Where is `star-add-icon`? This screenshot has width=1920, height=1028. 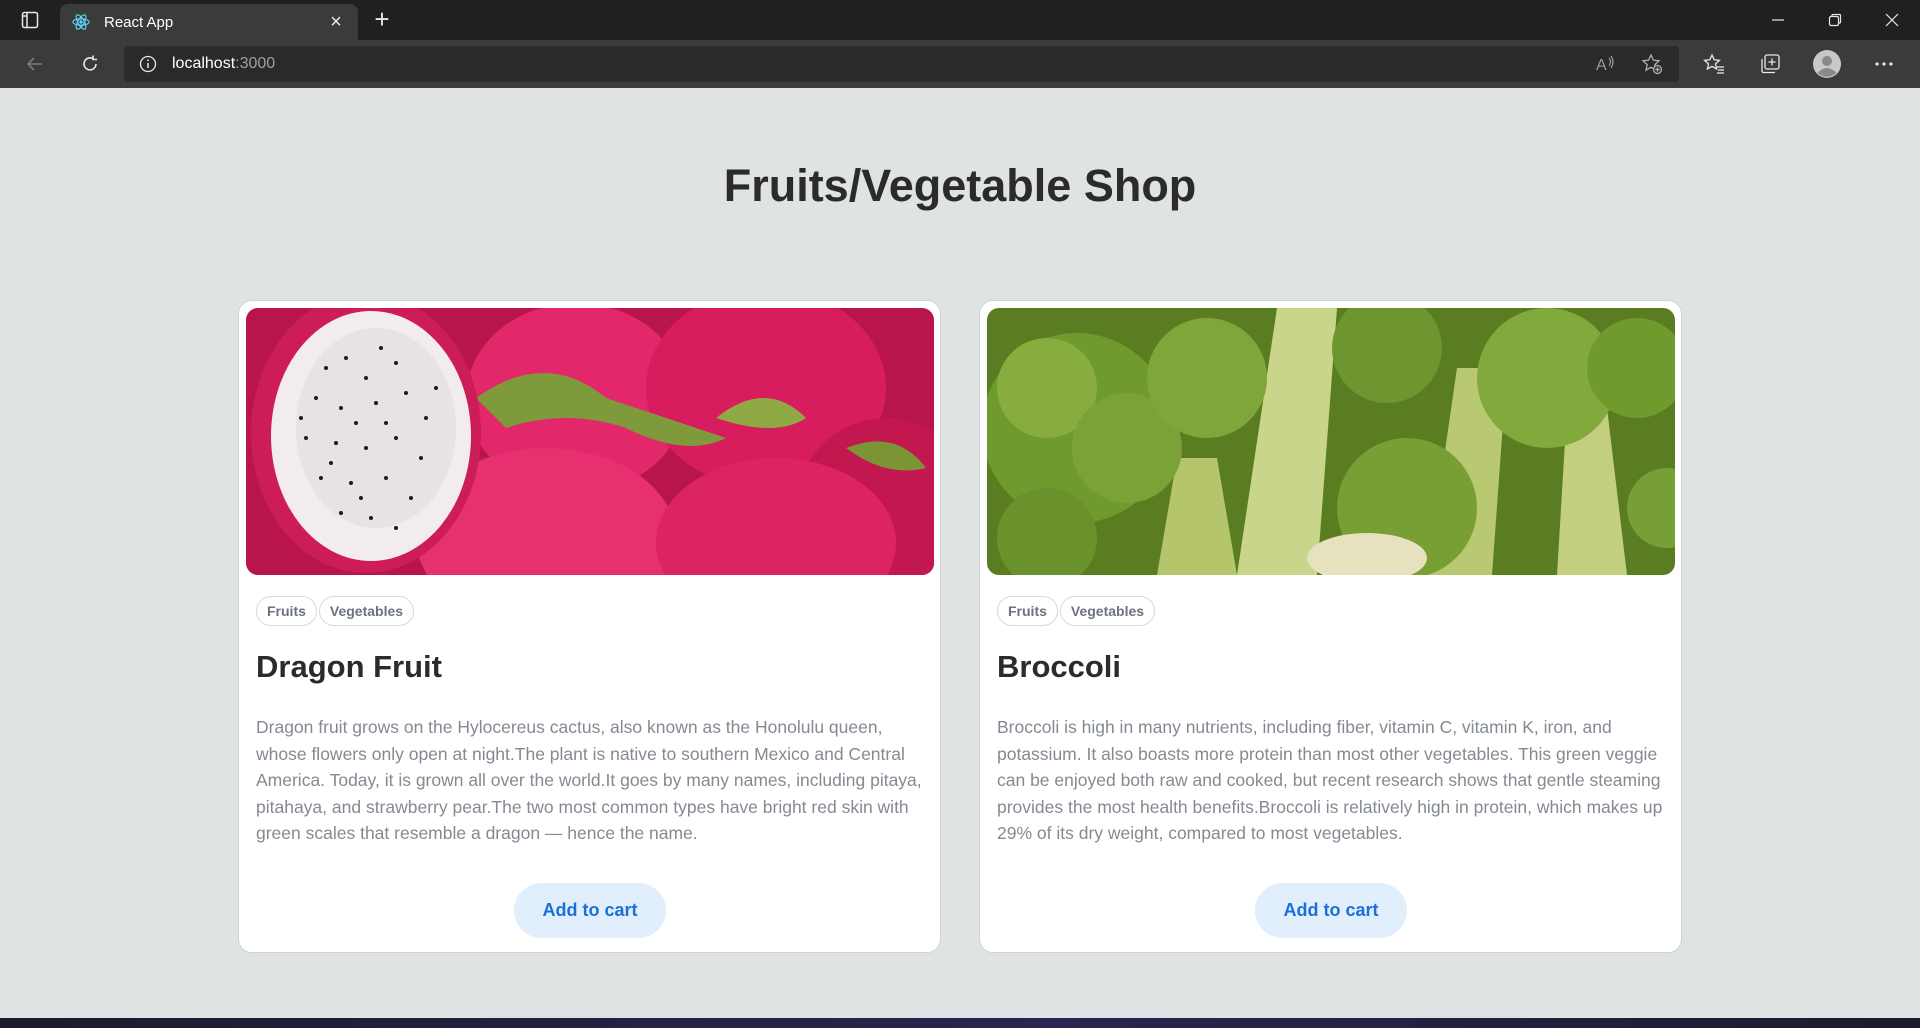 star-add-icon is located at coordinates (1652, 64).